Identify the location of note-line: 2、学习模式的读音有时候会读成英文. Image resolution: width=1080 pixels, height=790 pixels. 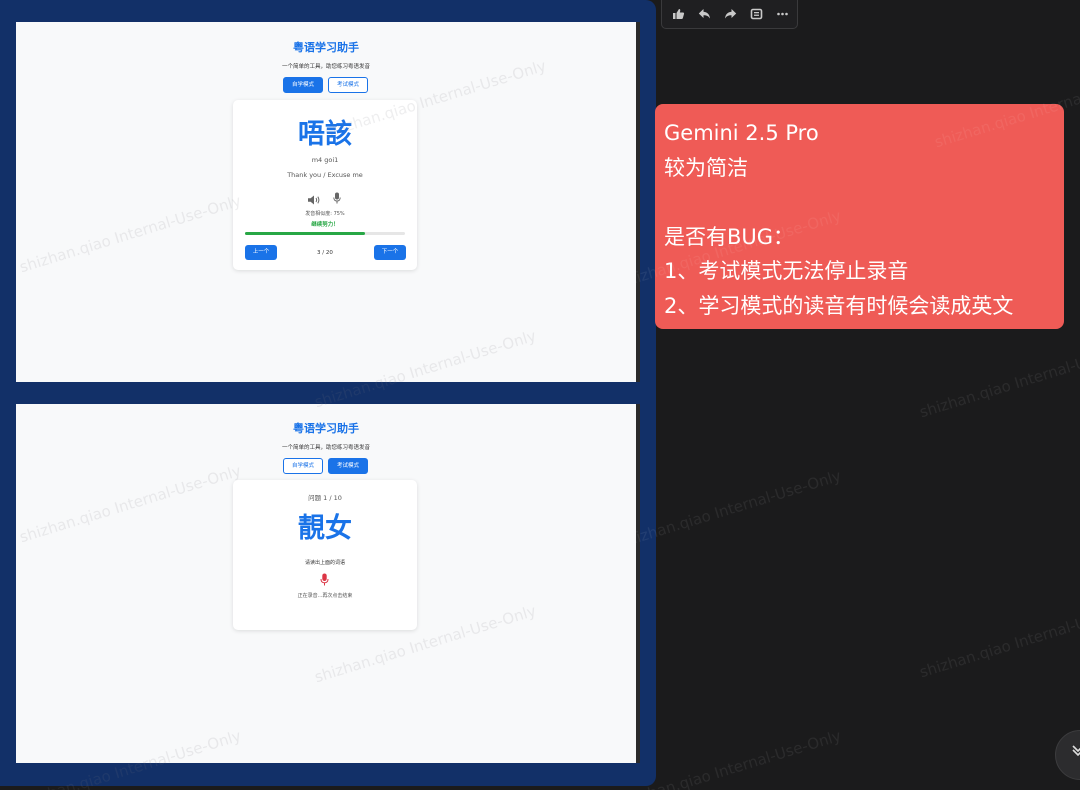
(839, 305).